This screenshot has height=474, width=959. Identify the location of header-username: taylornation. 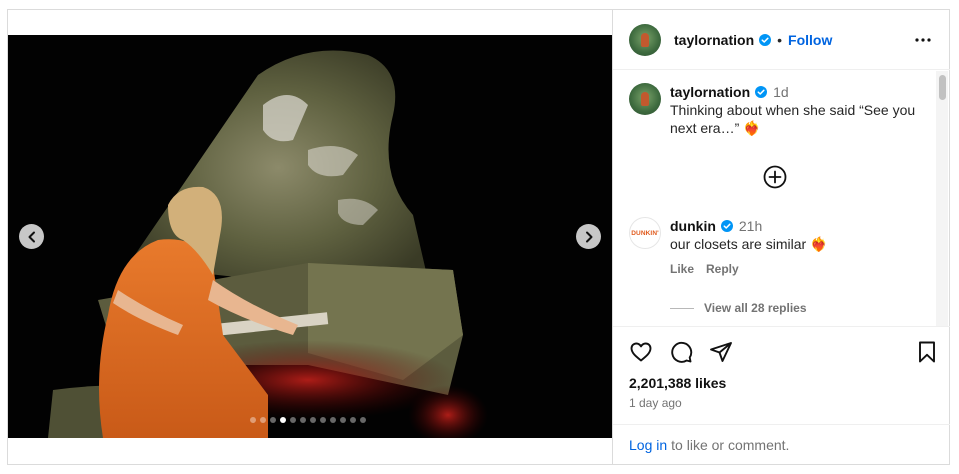
(714, 40).